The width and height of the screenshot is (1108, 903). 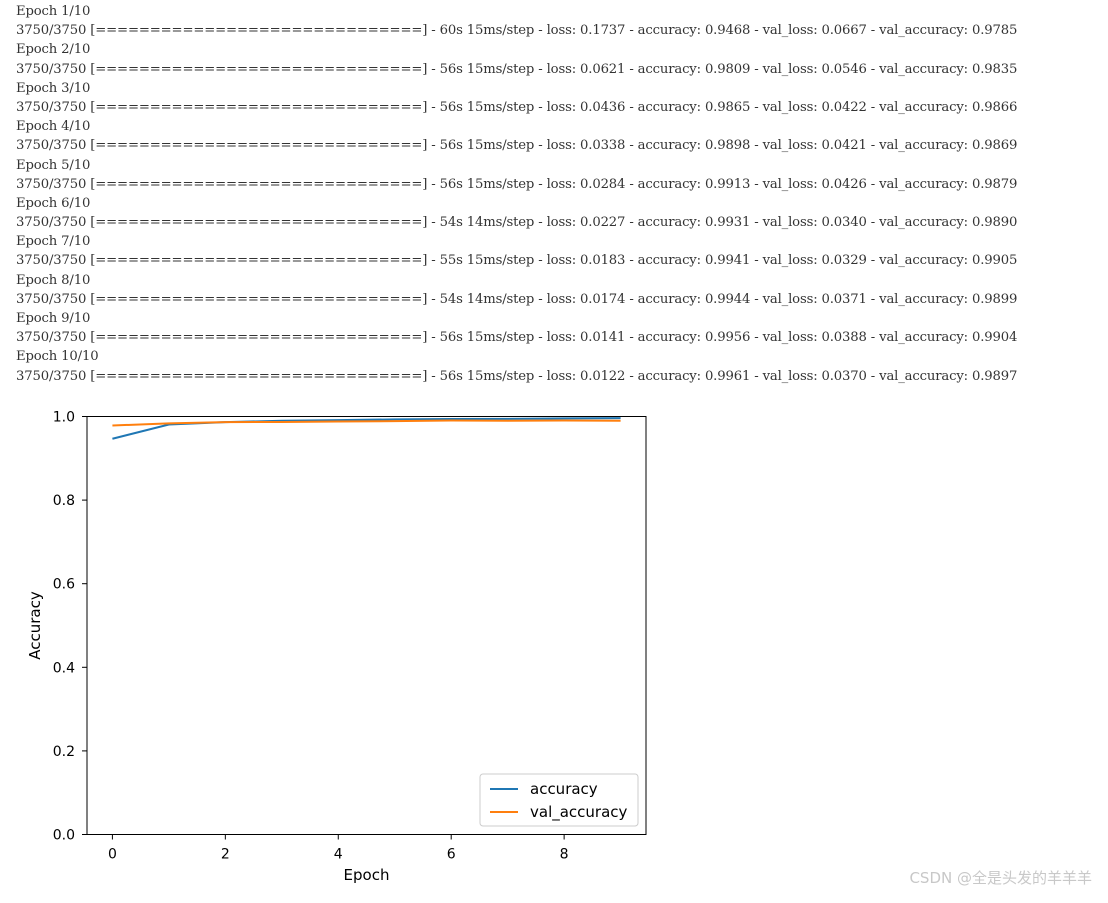 What do you see at coordinates (64, 752) in the screenshot?
I see `y-tick-label: 0.2` at bounding box center [64, 752].